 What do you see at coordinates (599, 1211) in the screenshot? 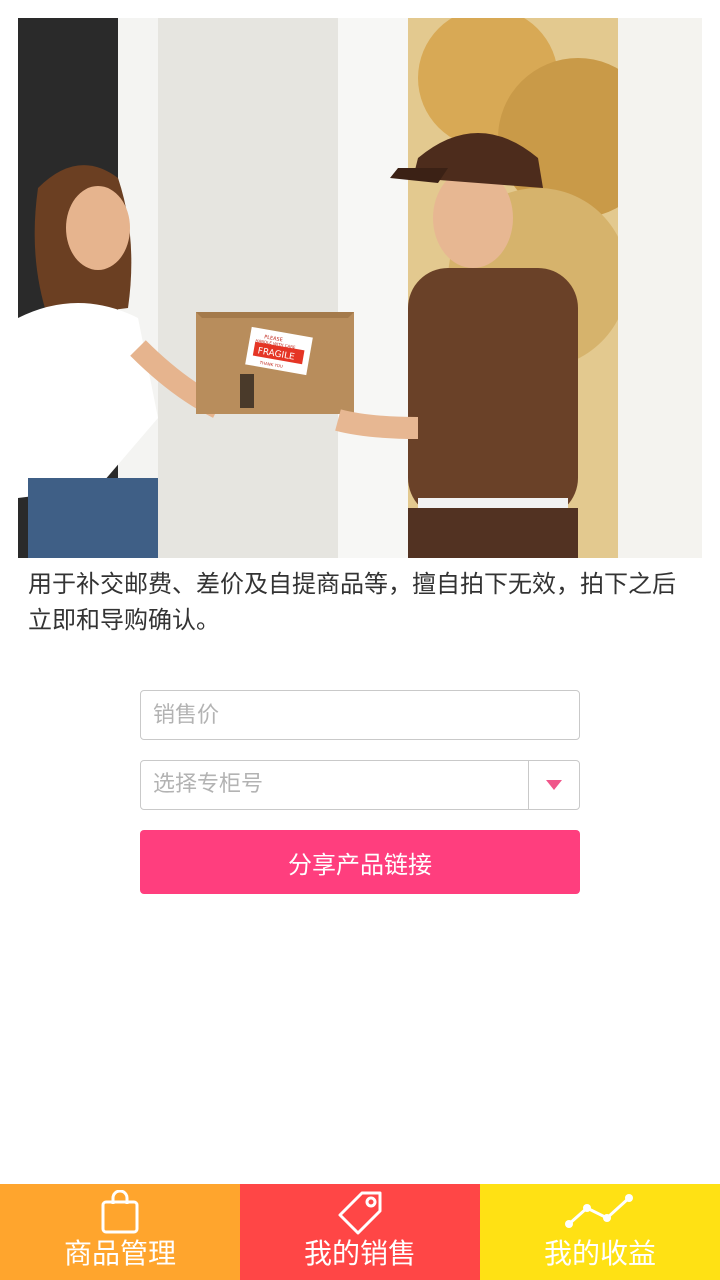
I see `trend-line-icon` at bounding box center [599, 1211].